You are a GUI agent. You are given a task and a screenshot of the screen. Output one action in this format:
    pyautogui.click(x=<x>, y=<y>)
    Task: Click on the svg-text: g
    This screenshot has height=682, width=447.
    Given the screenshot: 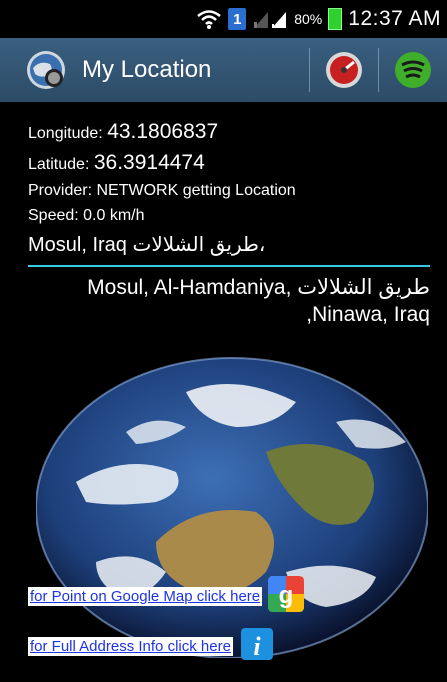 What is the action you would take?
    pyautogui.click(x=286, y=595)
    